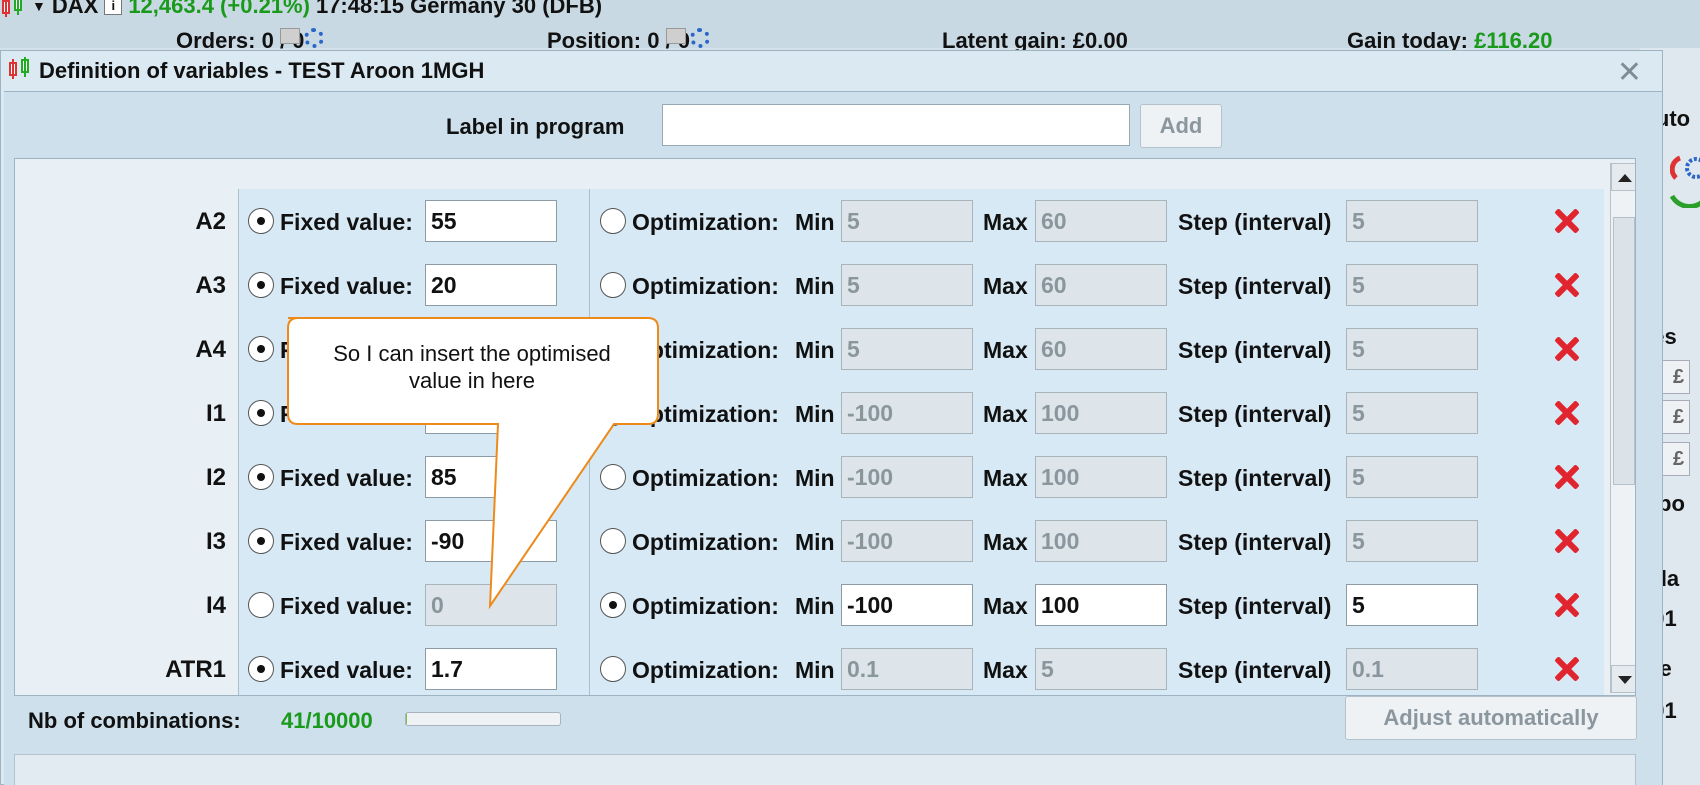 This screenshot has height=785, width=1700. I want to click on add-button: Add, so click(1181, 126).